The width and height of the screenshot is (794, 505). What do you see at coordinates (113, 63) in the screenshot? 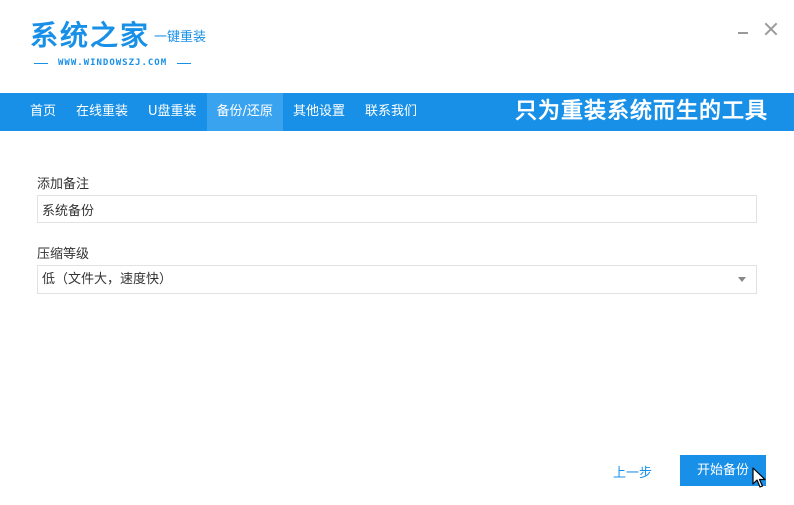
I see `logo-url-text: WWW.WINDOWSZJ.COM` at bounding box center [113, 63].